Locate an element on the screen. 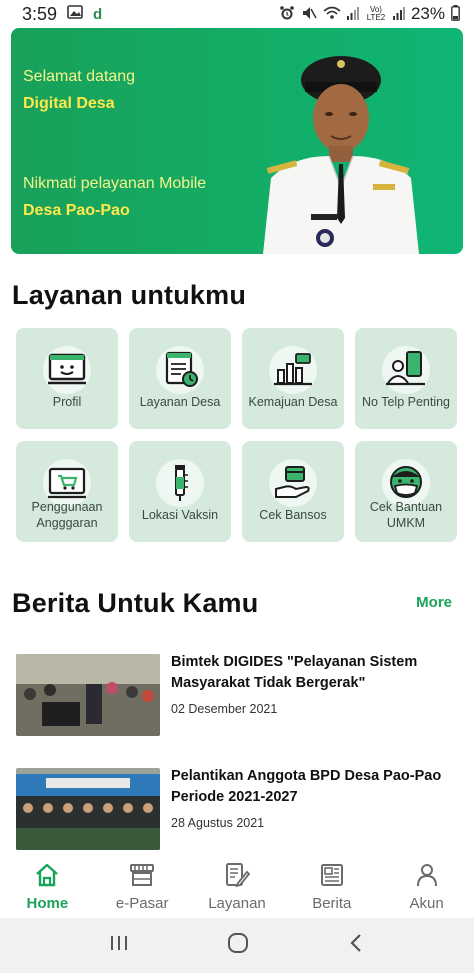 This screenshot has width=474, height=973. more-news-link: More is located at coordinates (434, 602).